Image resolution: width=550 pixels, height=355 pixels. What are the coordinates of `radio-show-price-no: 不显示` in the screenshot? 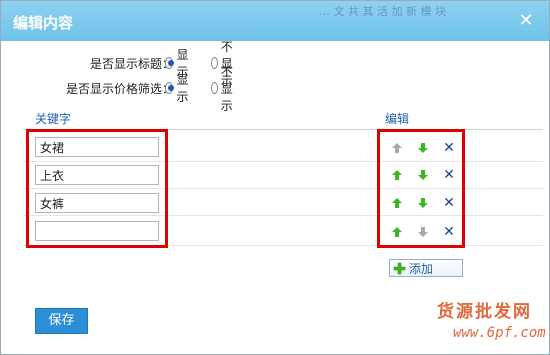 It's located at (224, 88).